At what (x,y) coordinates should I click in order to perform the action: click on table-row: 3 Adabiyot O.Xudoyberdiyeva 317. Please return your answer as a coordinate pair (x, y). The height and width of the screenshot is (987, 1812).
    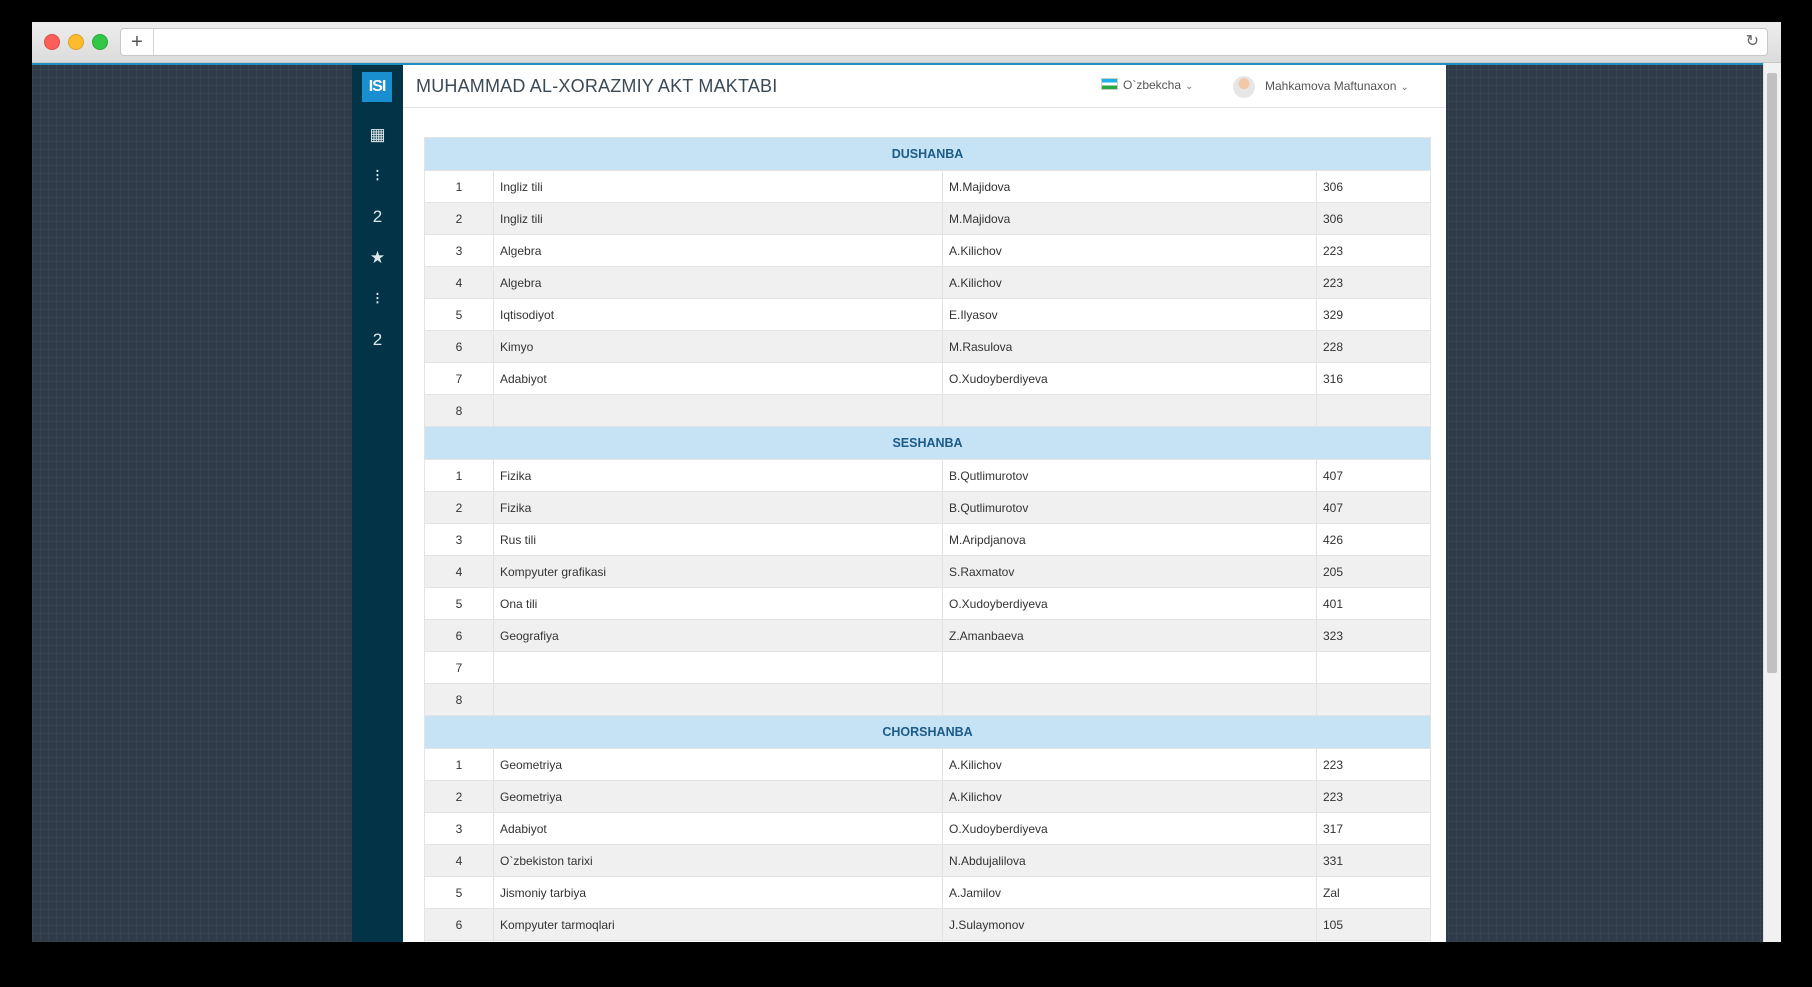
    Looking at the image, I should click on (928, 828).